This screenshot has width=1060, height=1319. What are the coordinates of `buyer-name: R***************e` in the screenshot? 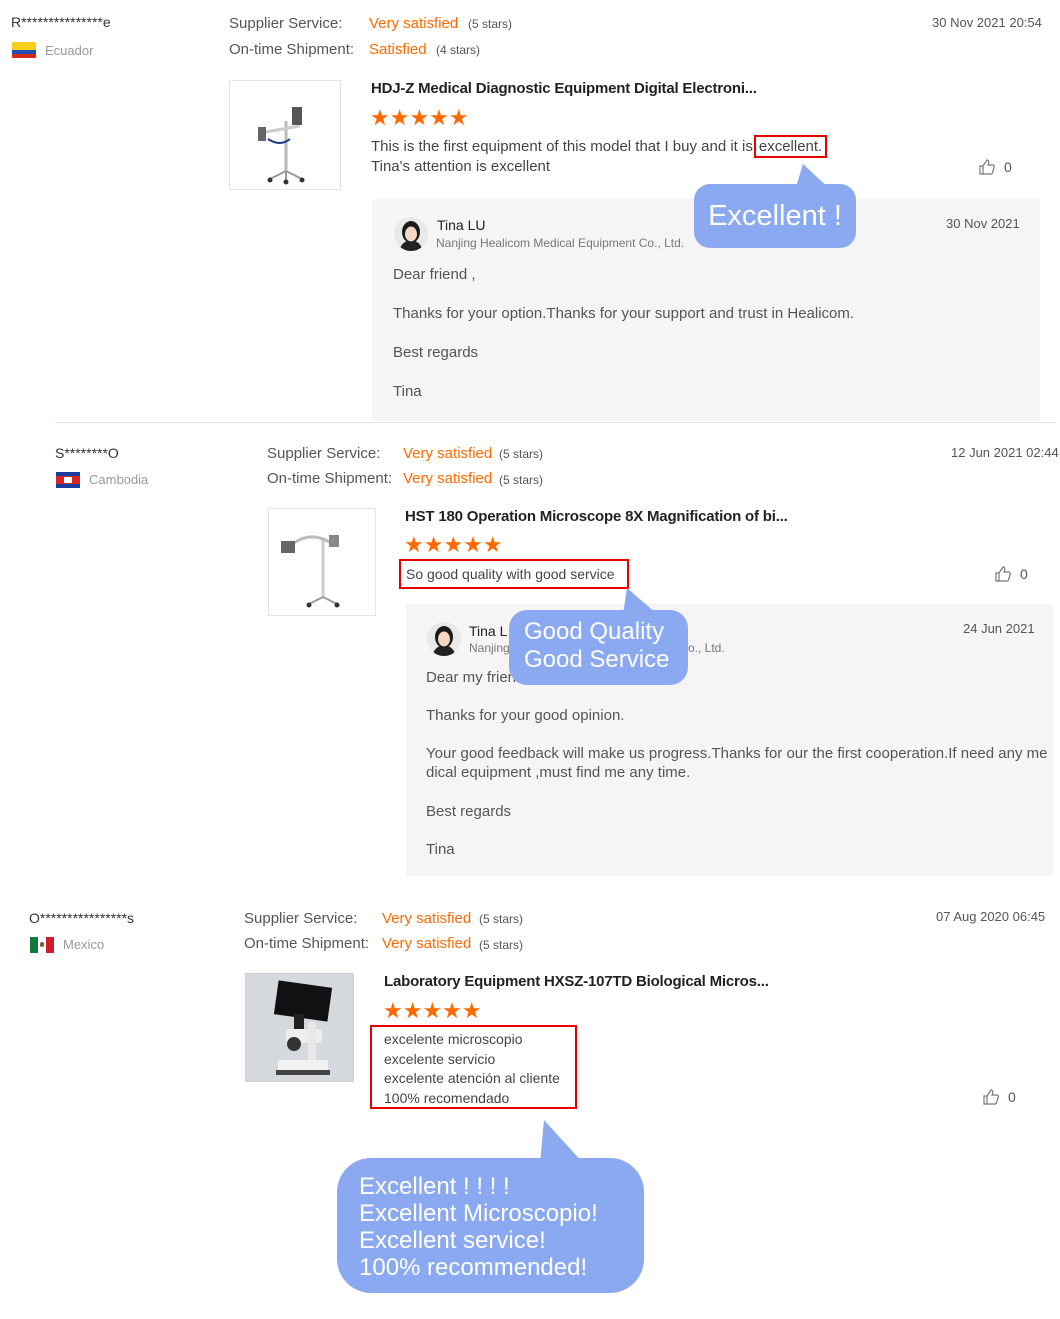 It's located at (61, 22).